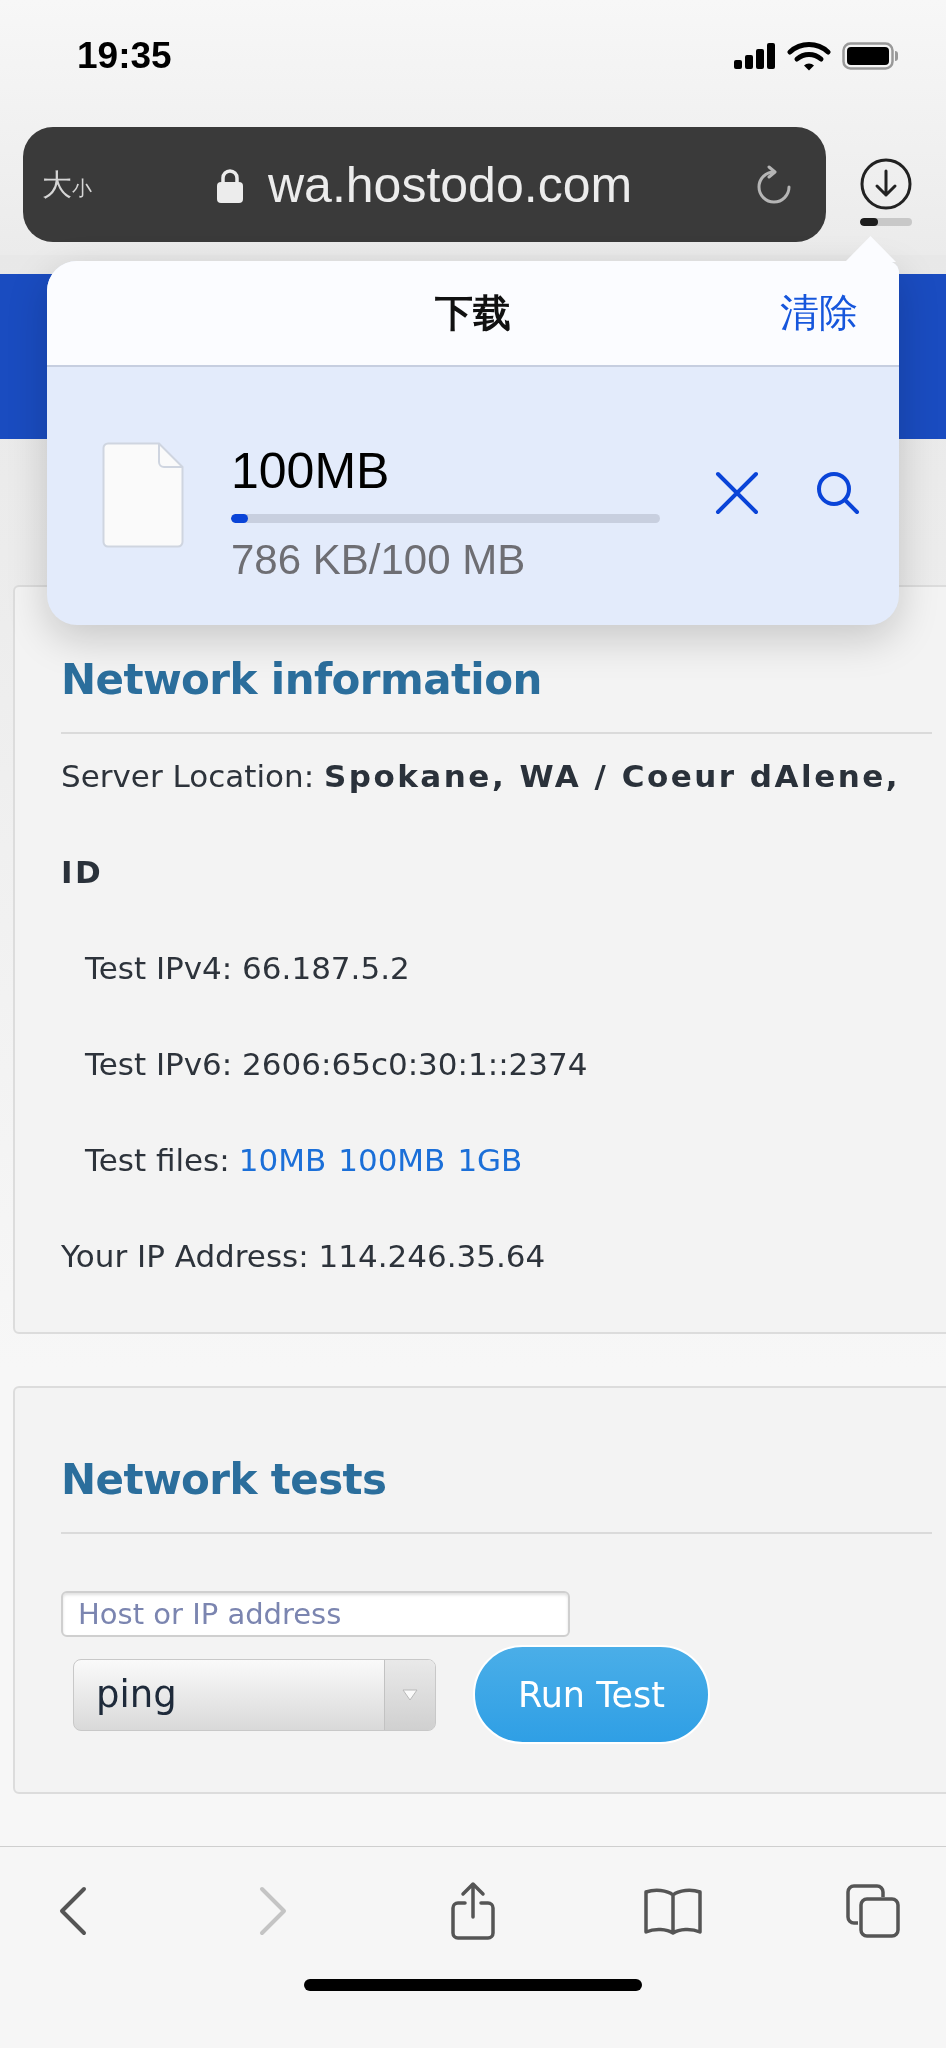 This screenshot has height=2048, width=946. Describe the element at coordinates (673, 1911) in the screenshot. I see `book-icon` at that location.